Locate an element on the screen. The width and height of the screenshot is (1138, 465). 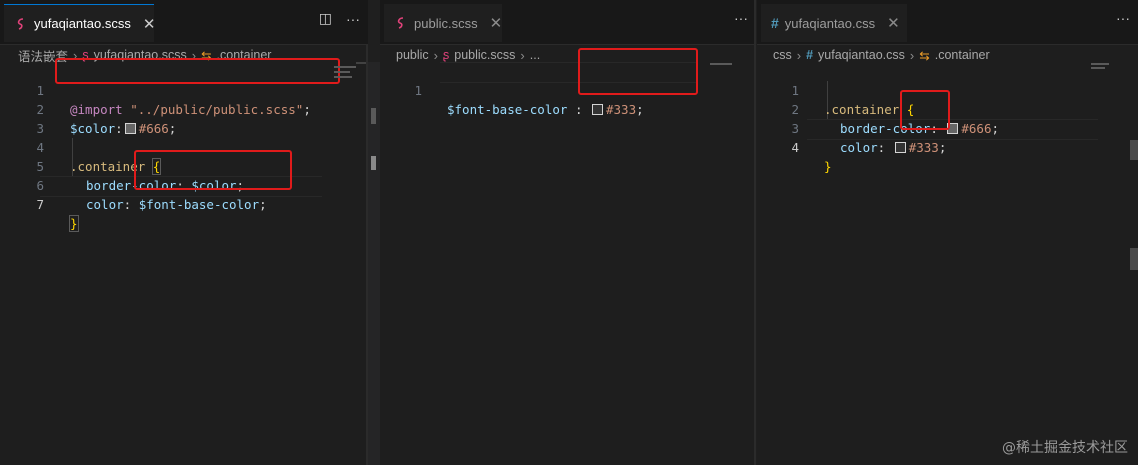
line-number: 1 is located at coordinates (418, 90).